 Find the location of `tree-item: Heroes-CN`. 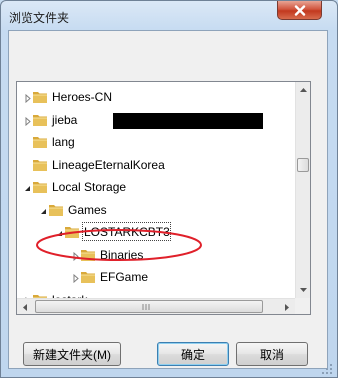

tree-item: Heroes-CN is located at coordinates (156, 97).